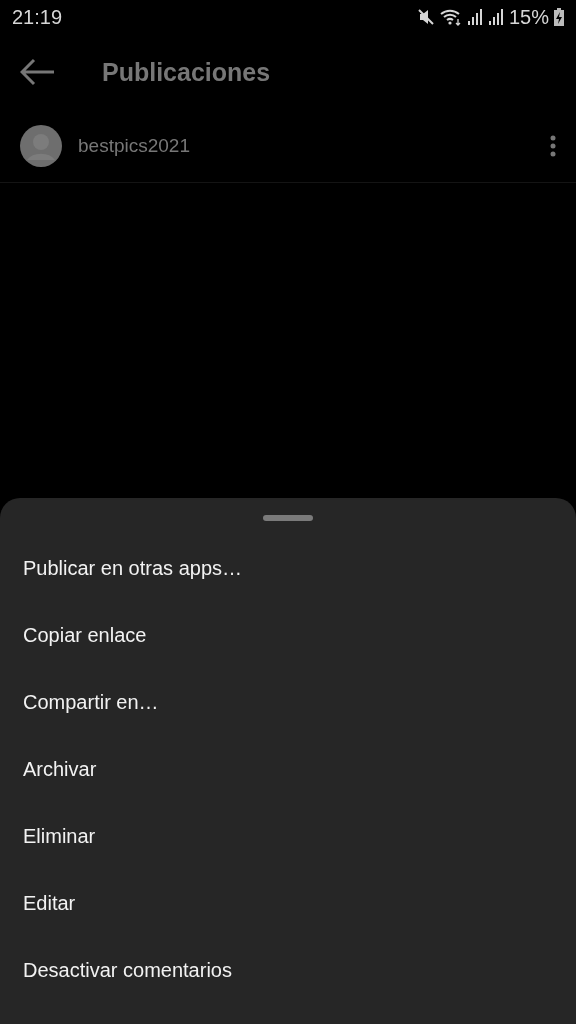 The height and width of the screenshot is (1024, 576). Describe the element at coordinates (553, 146) in the screenshot. I see `more-options-icon` at that location.